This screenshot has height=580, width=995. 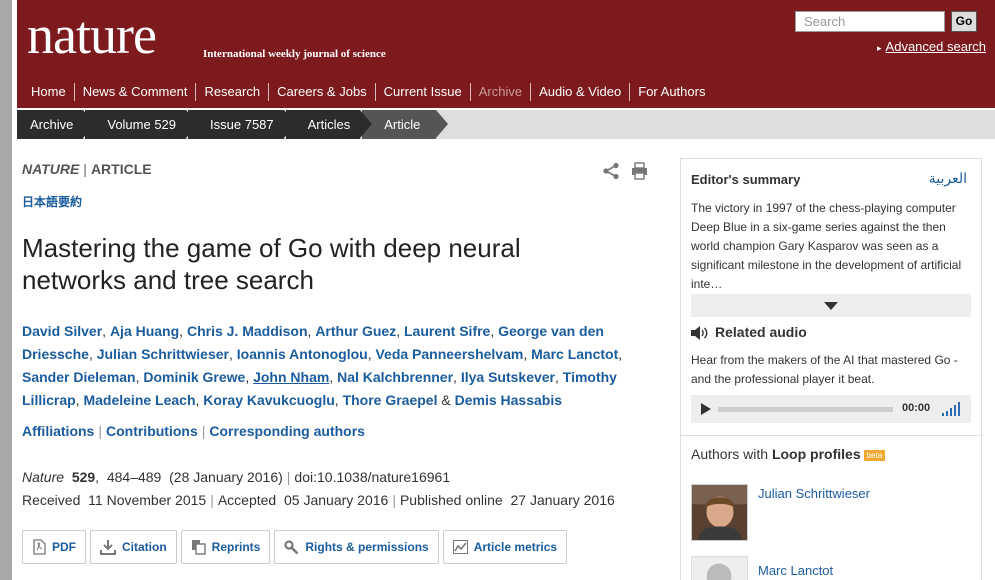 What do you see at coordinates (874, 455) in the screenshot?
I see `beta-badge: beta` at bounding box center [874, 455].